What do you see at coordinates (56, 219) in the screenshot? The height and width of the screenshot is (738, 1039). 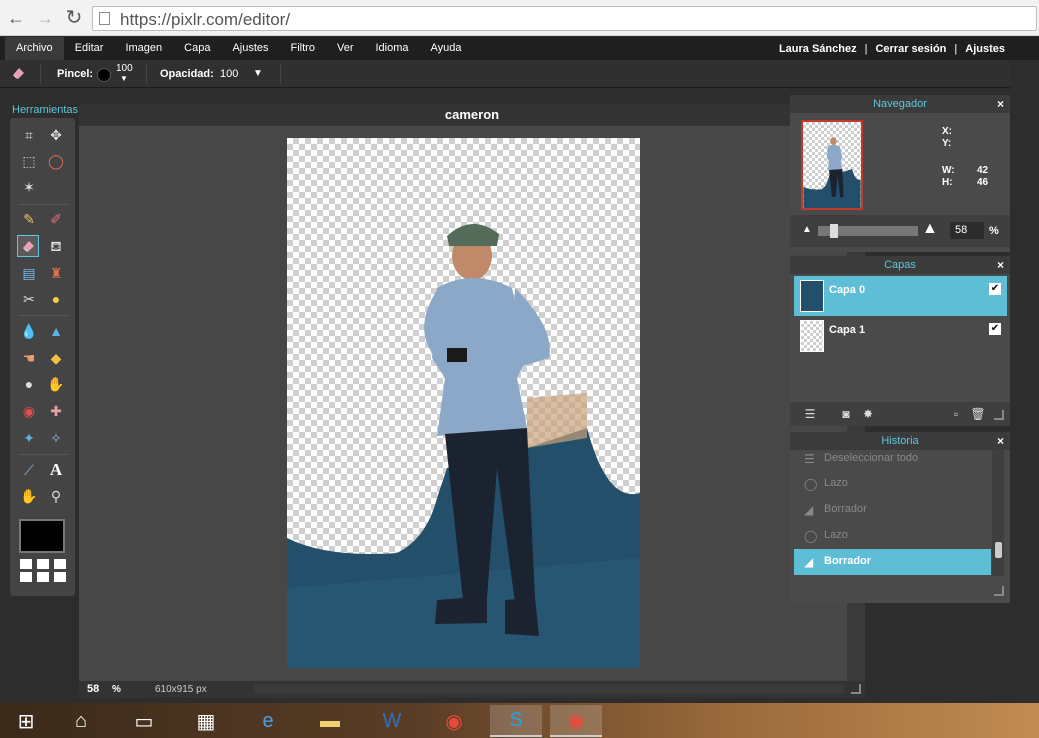 I see `brush-icon: ✐` at bounding box center [56, 219].